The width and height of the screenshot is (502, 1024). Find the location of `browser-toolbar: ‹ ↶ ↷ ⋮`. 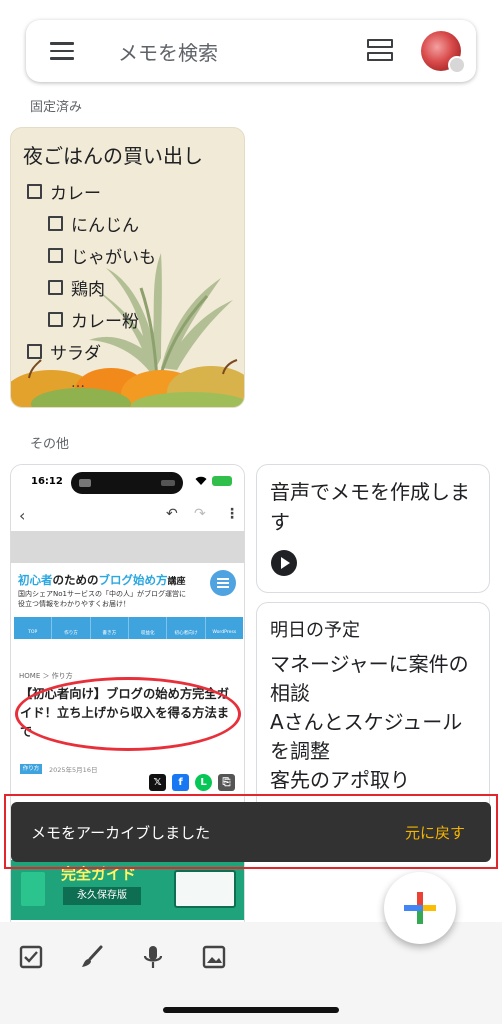

browser-toolbar: ‹ ↶ ↷ ⋮ is located at coordinates (127, 516).